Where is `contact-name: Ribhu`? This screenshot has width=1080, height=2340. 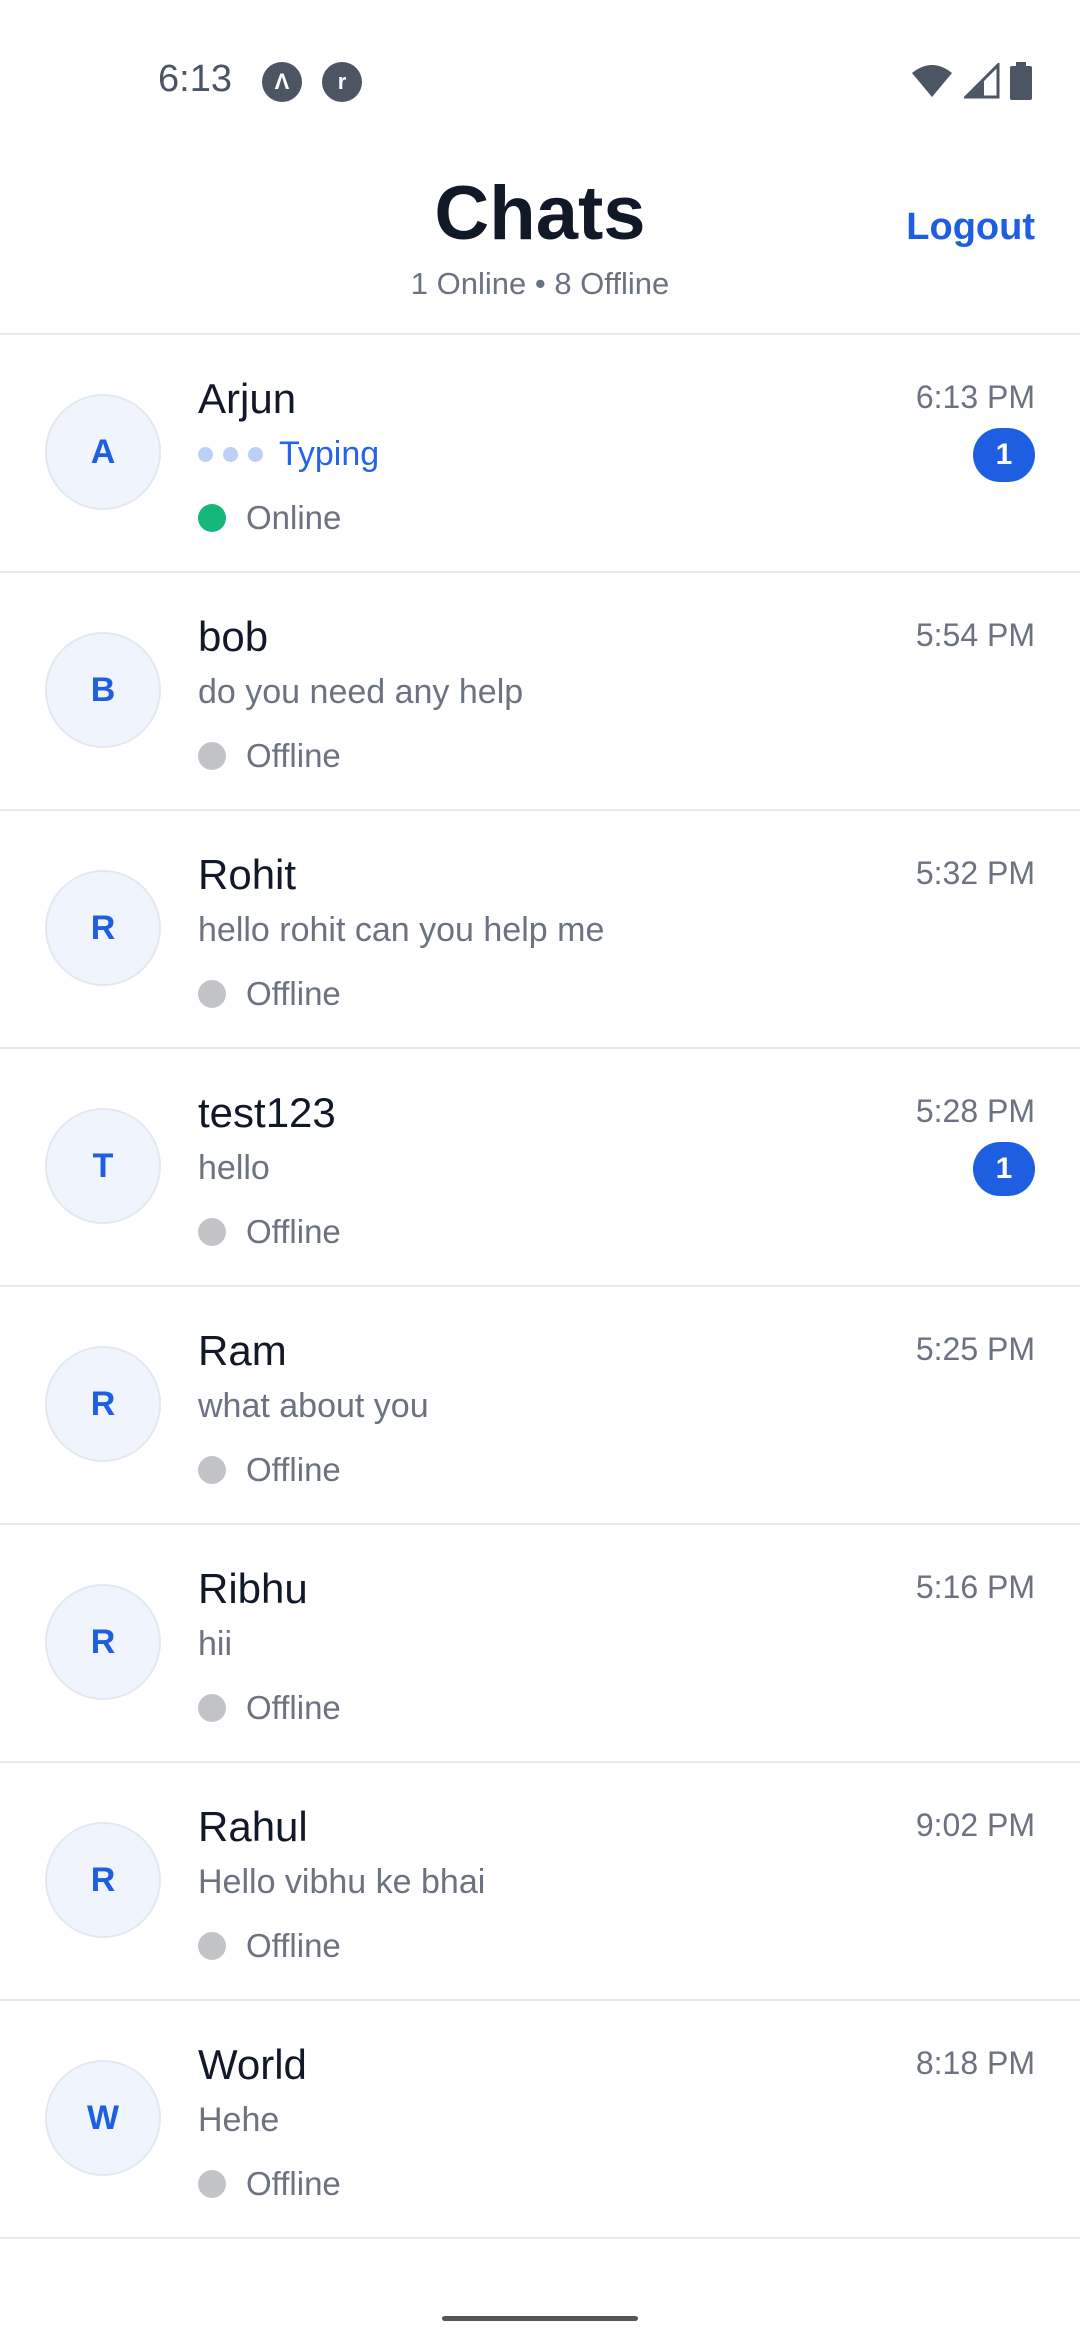
contact-name: Ribhu is located at coordinates (253, 1588).